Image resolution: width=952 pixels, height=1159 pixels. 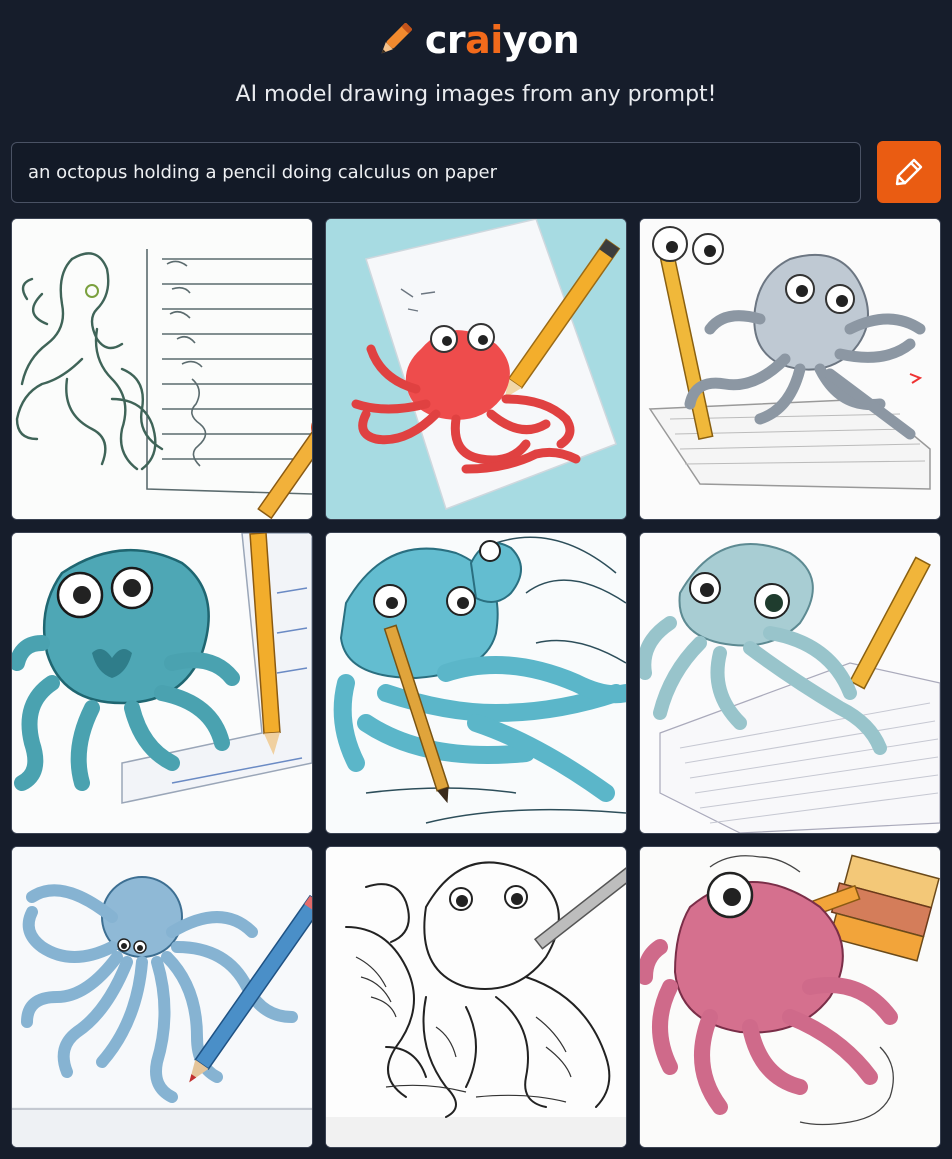 What do you see at coordinates (484, 40) in the screenshot?
I see `logo-ai: ai` at bounding box center [484, 40].